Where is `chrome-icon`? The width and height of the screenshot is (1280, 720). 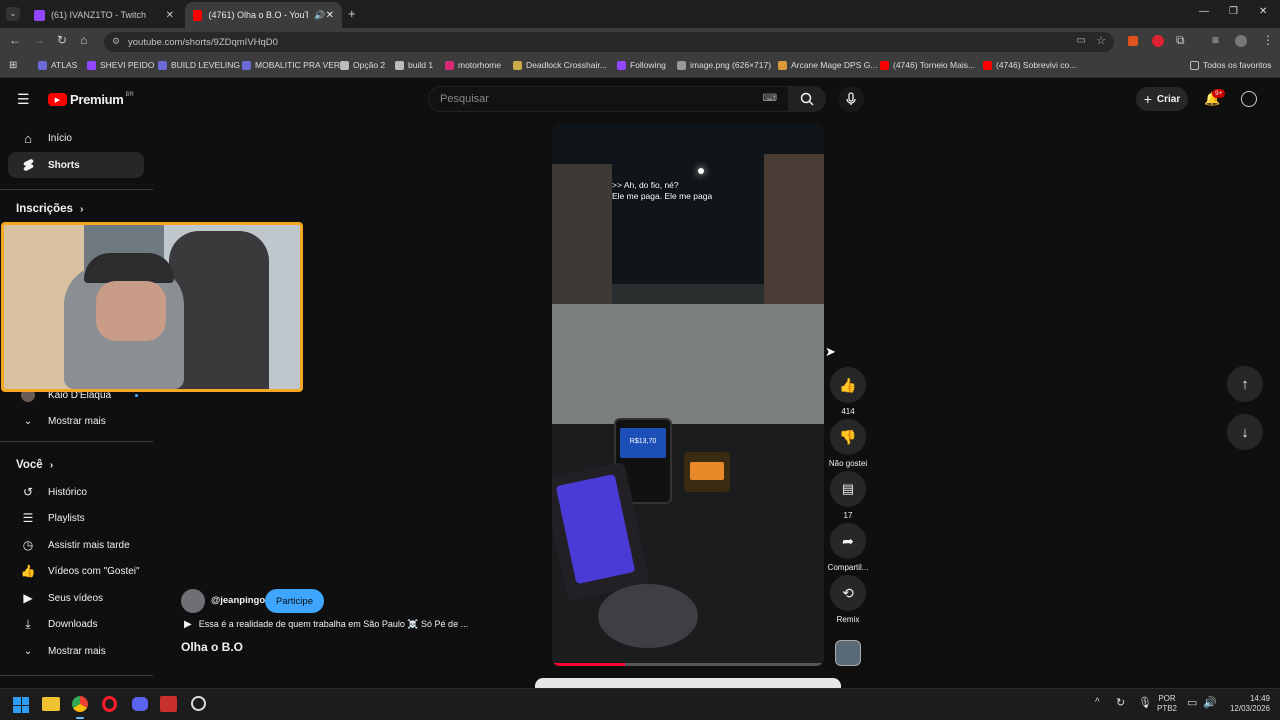
chrome-icon is located at coordinates (80, 704).